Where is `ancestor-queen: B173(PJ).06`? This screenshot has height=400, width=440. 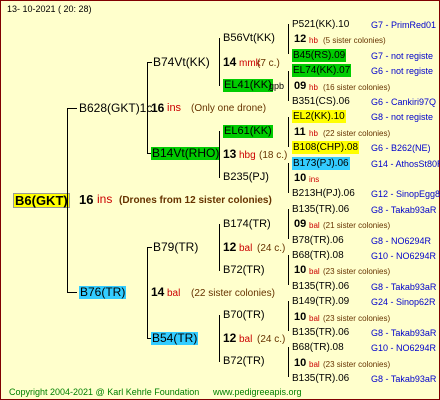 ancestor-queen: B173(PJ).06 is located at coordinates (321, 163).